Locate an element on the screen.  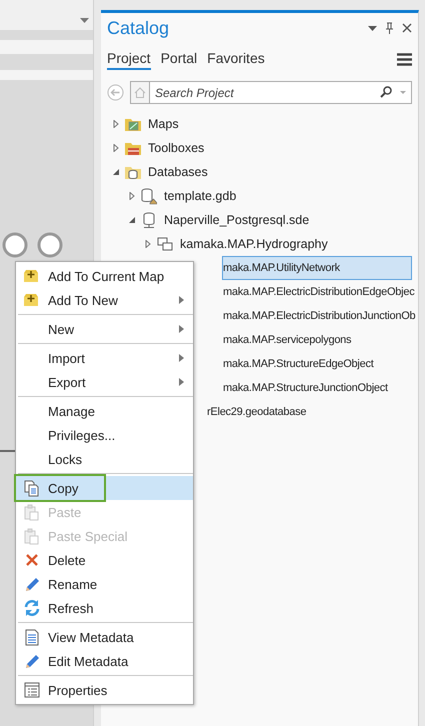
tree-item: maka.MAP.UtilityNetwork is located at coordinates (317, 268).